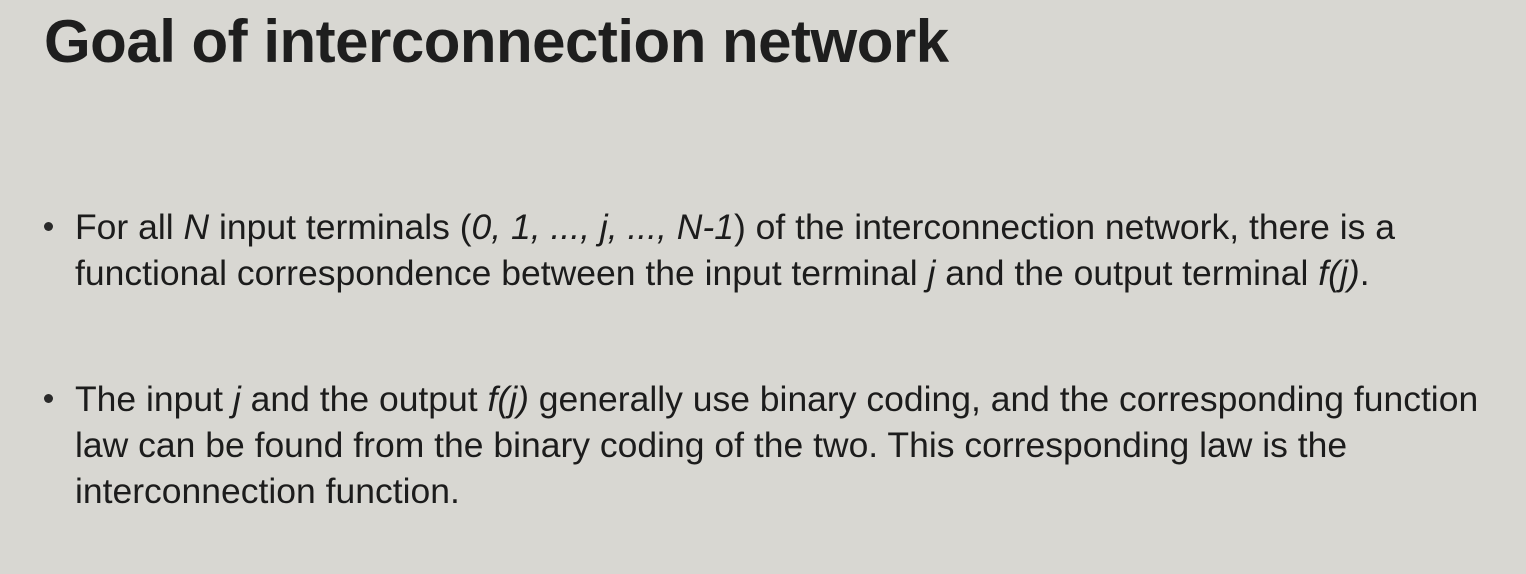 The image size is (1526, 574). I want to click on bullet1-range: 0, 1, ..., j, ..., N-1, so click(602, 227).